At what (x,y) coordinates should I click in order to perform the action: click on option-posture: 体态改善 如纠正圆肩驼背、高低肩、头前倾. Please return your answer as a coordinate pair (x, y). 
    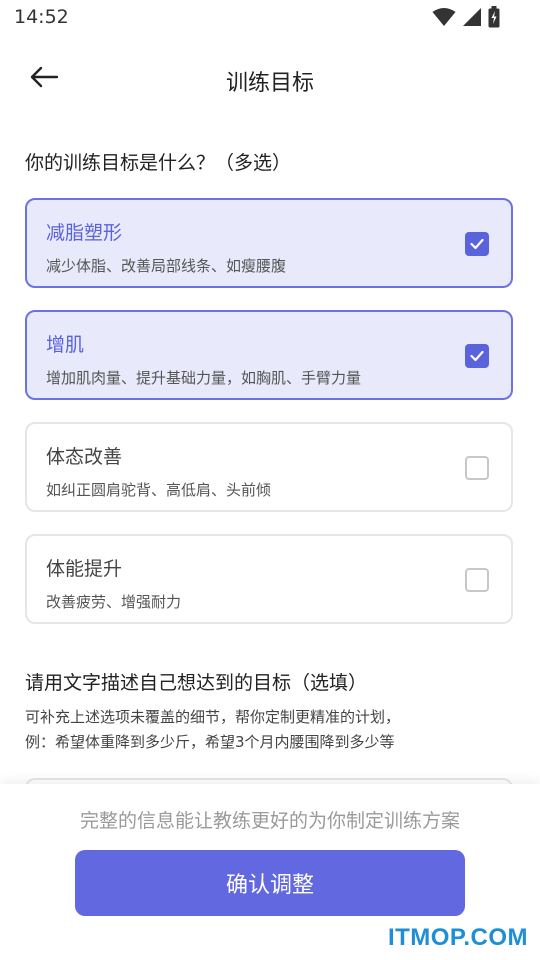
    Looking at the image, I should click on (269, 467).